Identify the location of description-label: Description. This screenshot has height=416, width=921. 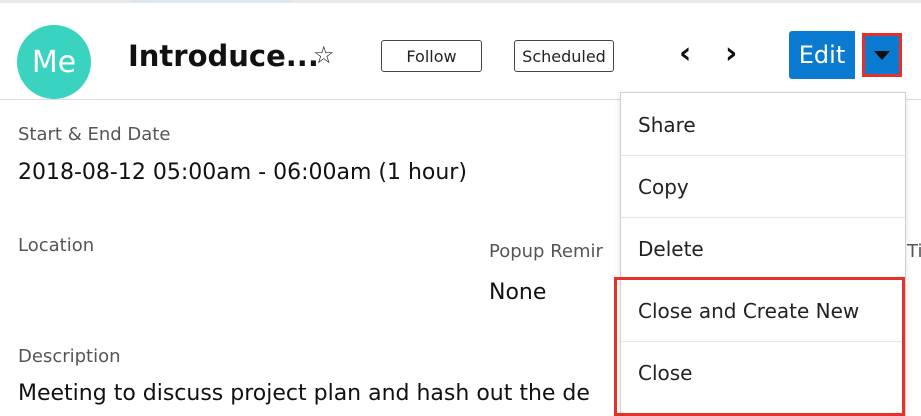
(69, 356).